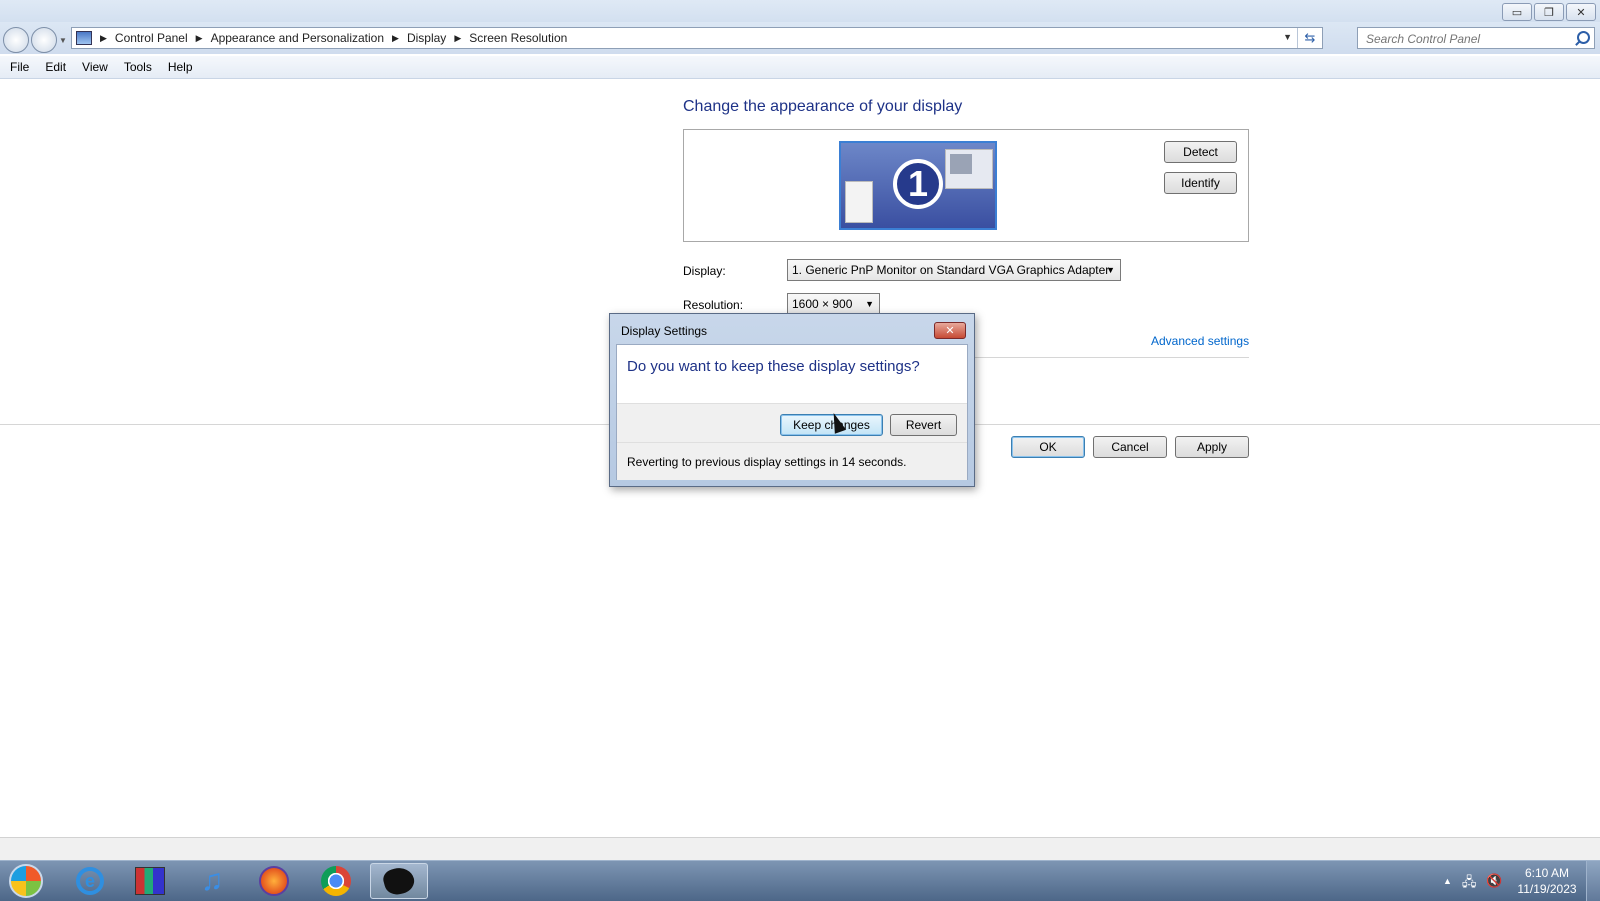  I want to click on identify-button: Identify, so click(1200, 183).